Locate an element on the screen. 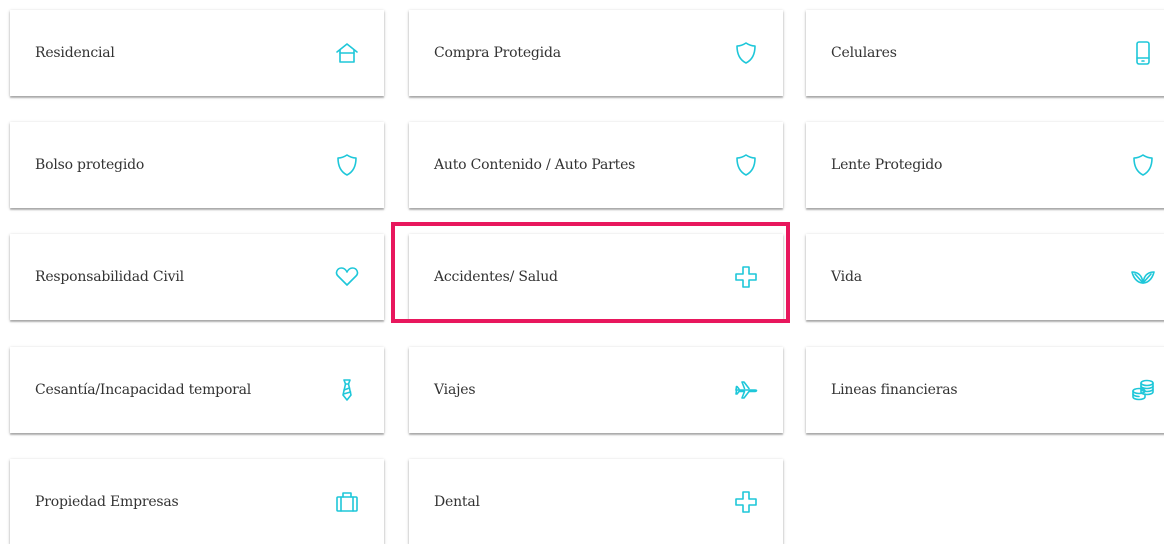  card-auto-contenido: Auto Contenido / Auto Partes is located at coordinates (596, 165).